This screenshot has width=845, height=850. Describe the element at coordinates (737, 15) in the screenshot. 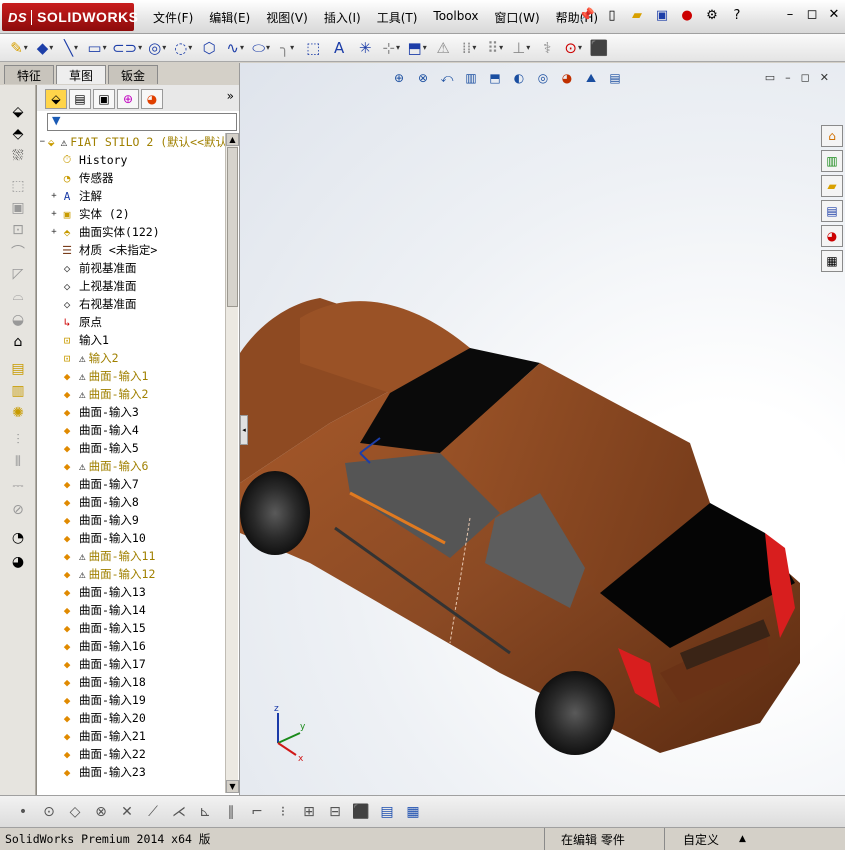

I see `help-question-icon: ?` at that location.